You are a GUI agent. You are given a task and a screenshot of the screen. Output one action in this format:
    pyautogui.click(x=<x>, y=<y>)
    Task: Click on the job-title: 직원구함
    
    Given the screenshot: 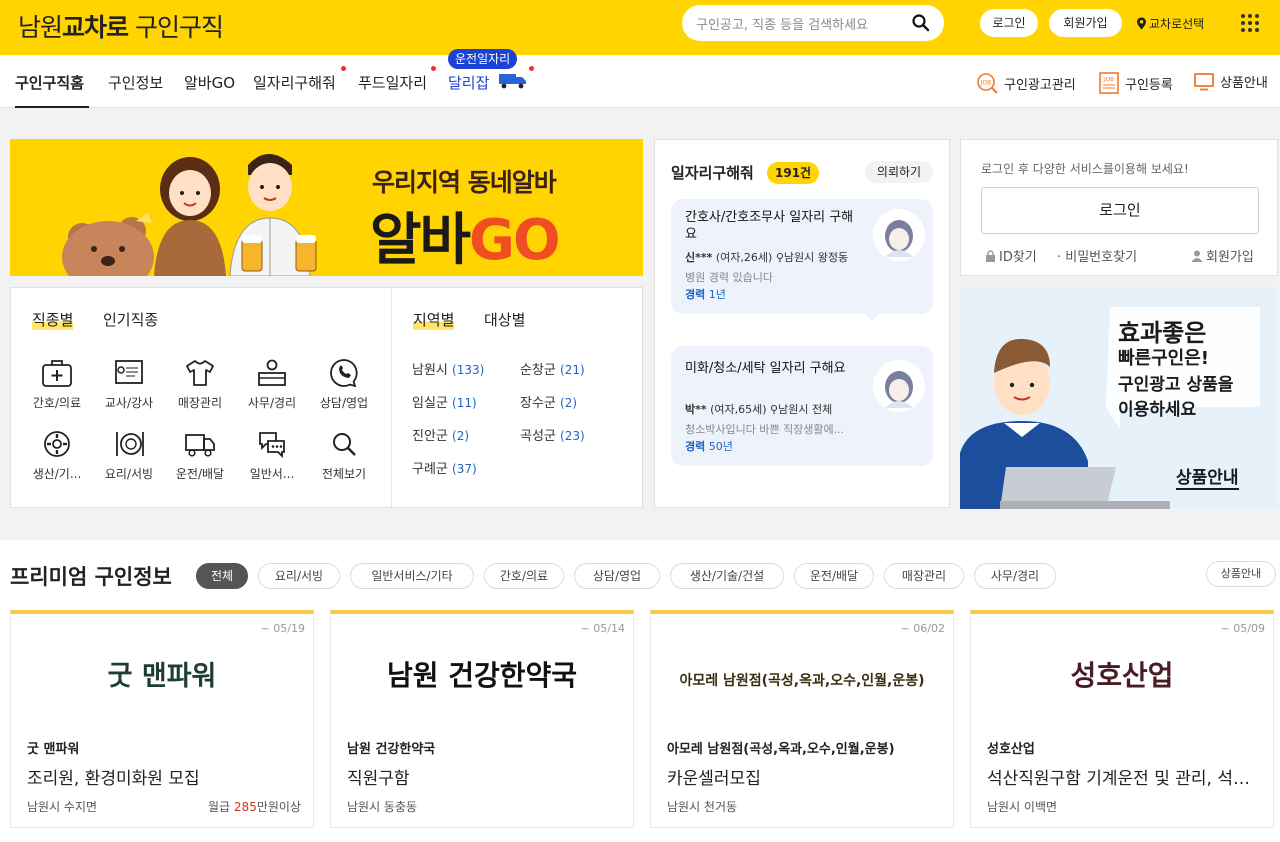 What is the action you would take?
    pyautogui.click(x=378, y=779)
    